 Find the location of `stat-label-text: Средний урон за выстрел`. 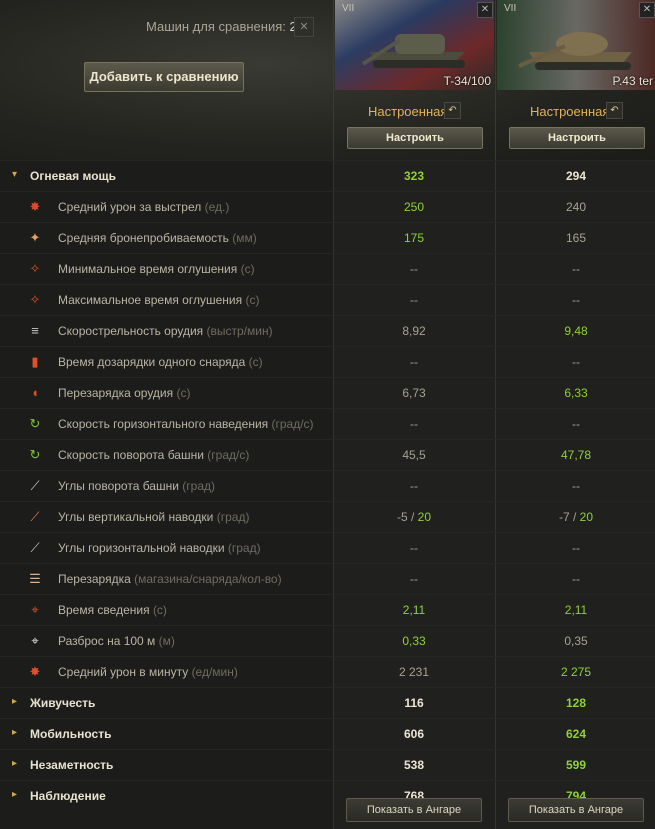

stat-label-text: Средний урон за выстрел is located at coordinates (130, 207).